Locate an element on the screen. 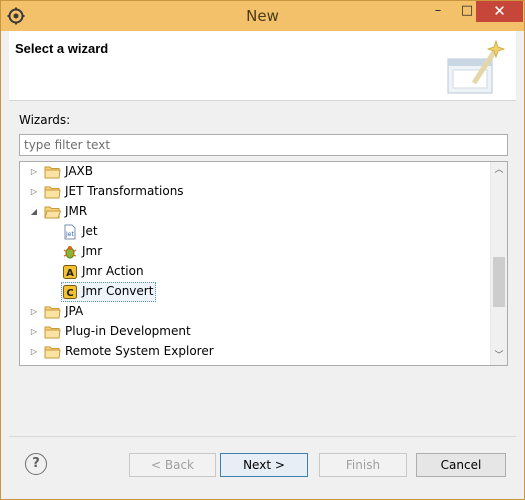  tree-item-jet-transformations: ▷ JET Transformations is located at coordinates (254, 192).